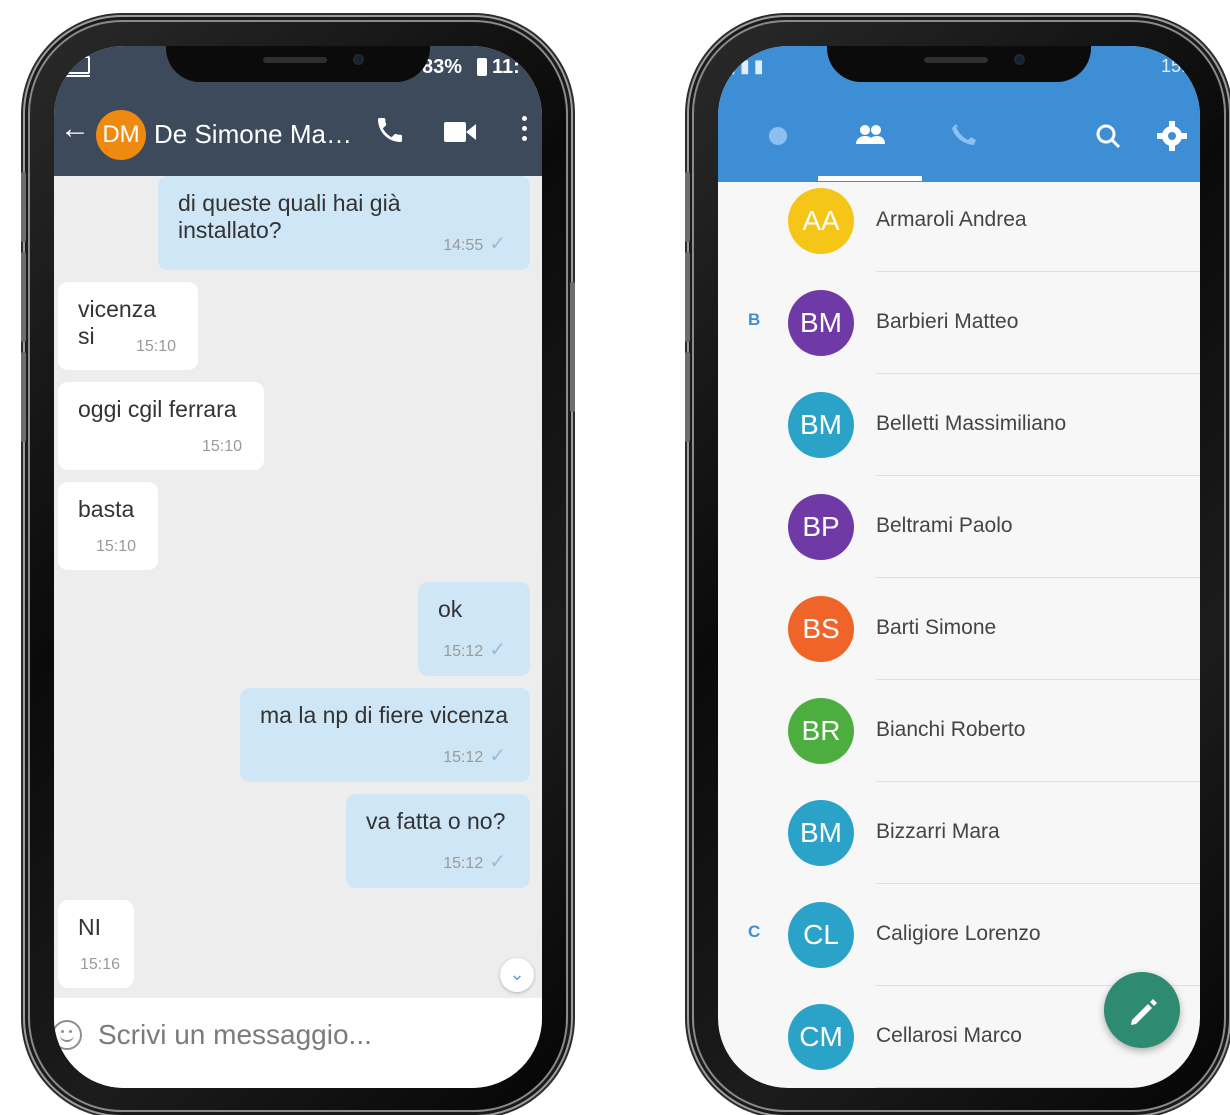 The width and height of the screenshot is (1230, 1115). What do you see at coordinates (821, 221) in the screenshot?
I see `contact-avatar: AA` at bounding box center [821, 221].